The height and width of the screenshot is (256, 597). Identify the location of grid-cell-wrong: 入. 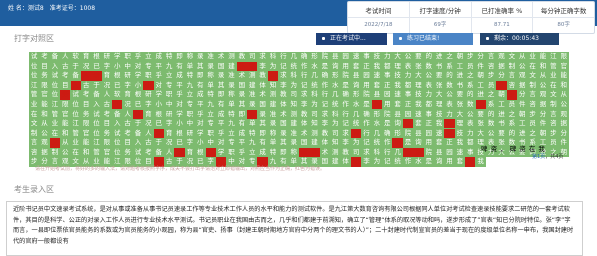
(75, 85).